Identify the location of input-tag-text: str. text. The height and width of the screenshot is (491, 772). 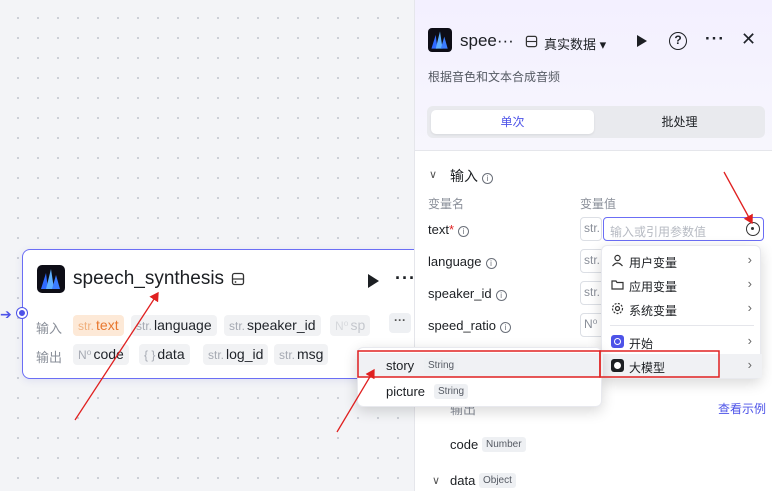
(98, 325).